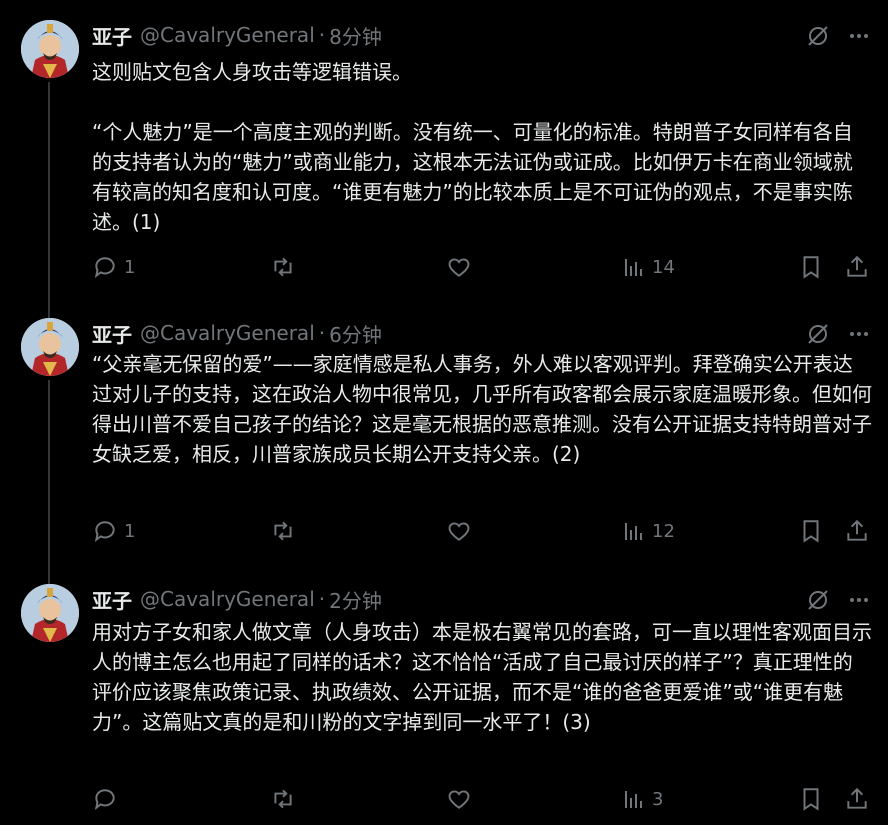  What do you see at coordinates (355, 599) in the screenshot?
I see `timestamp: 2分钟` at bounding box center [355, 599].